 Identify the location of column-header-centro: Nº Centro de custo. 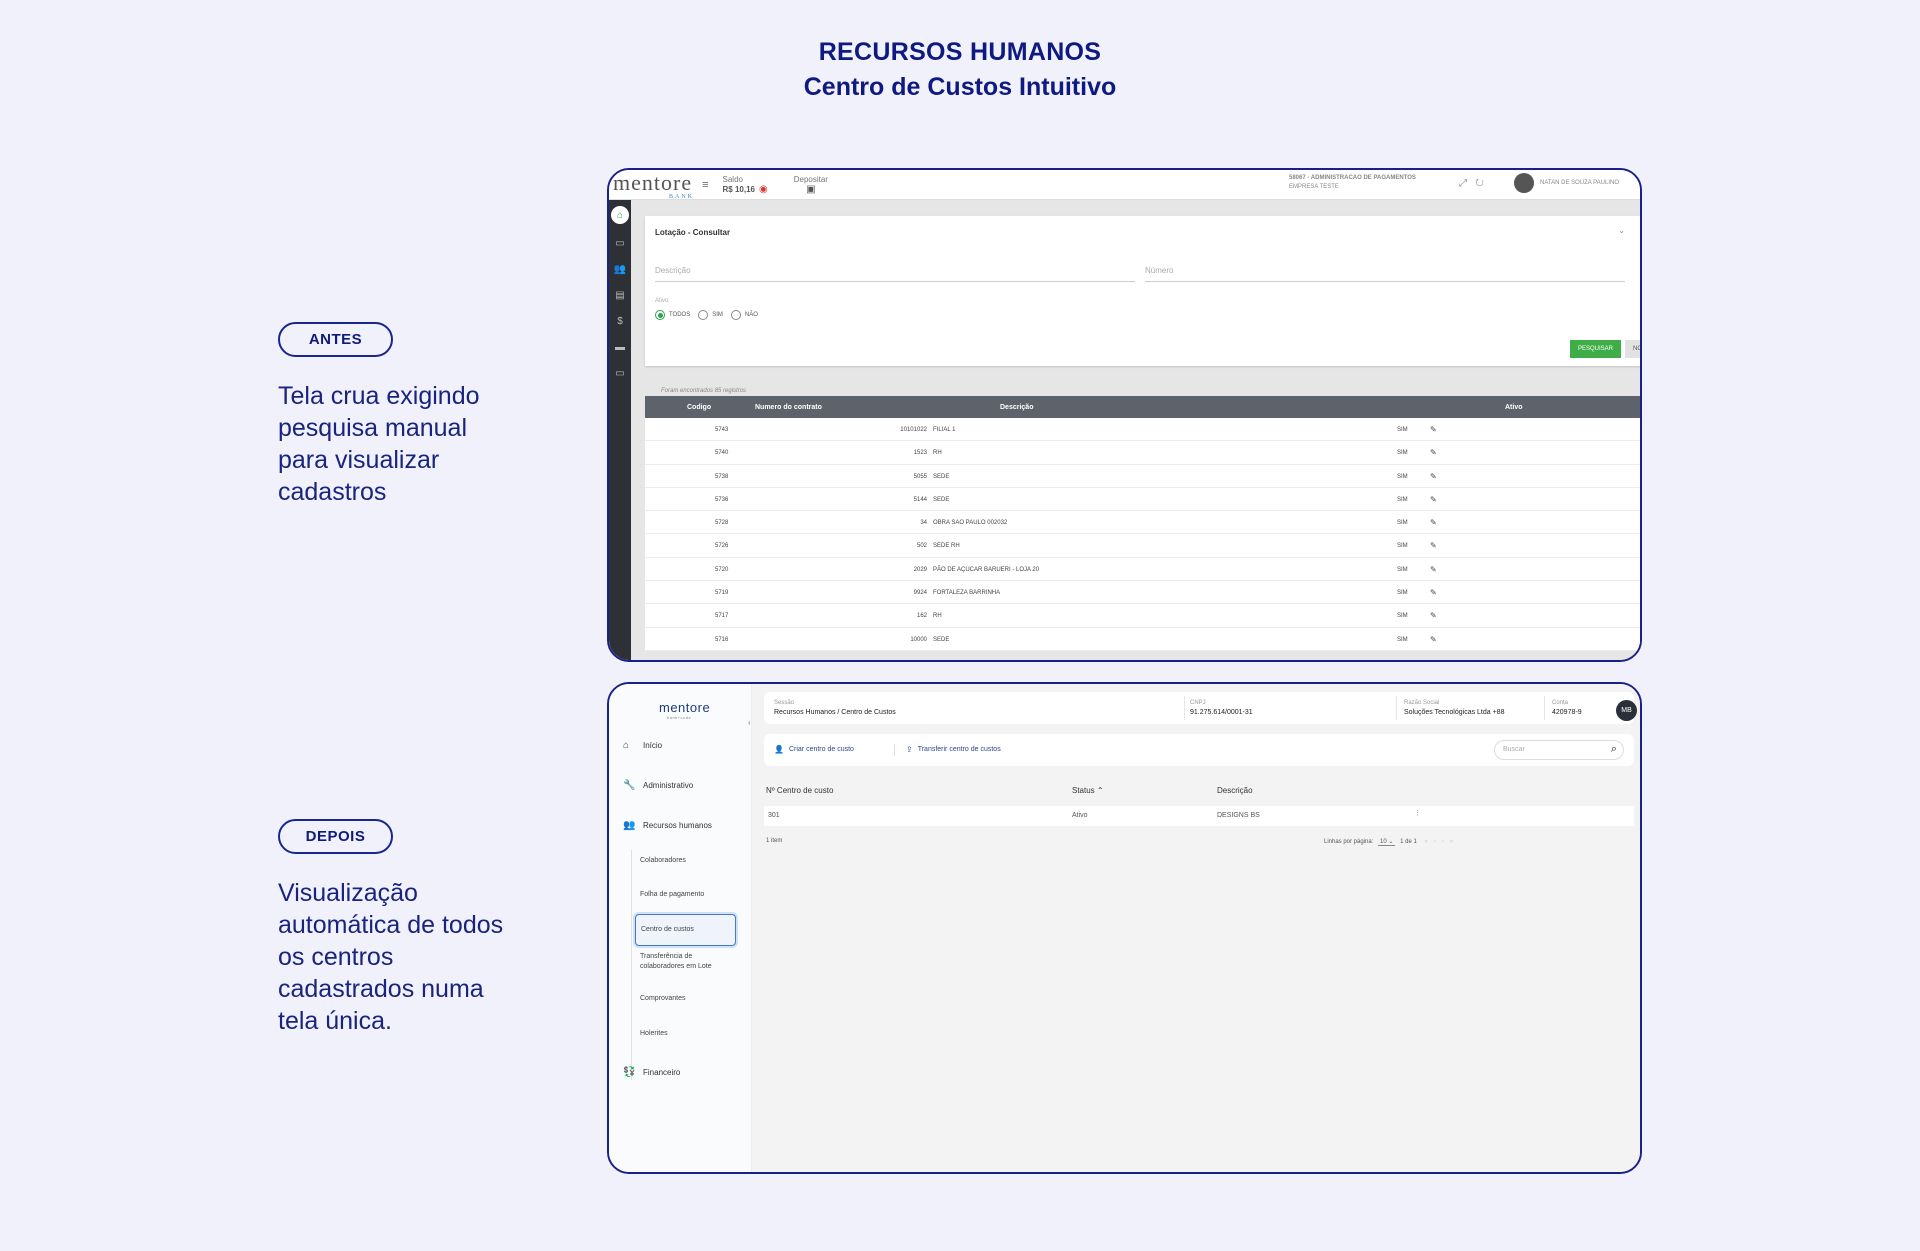
(799, 790).